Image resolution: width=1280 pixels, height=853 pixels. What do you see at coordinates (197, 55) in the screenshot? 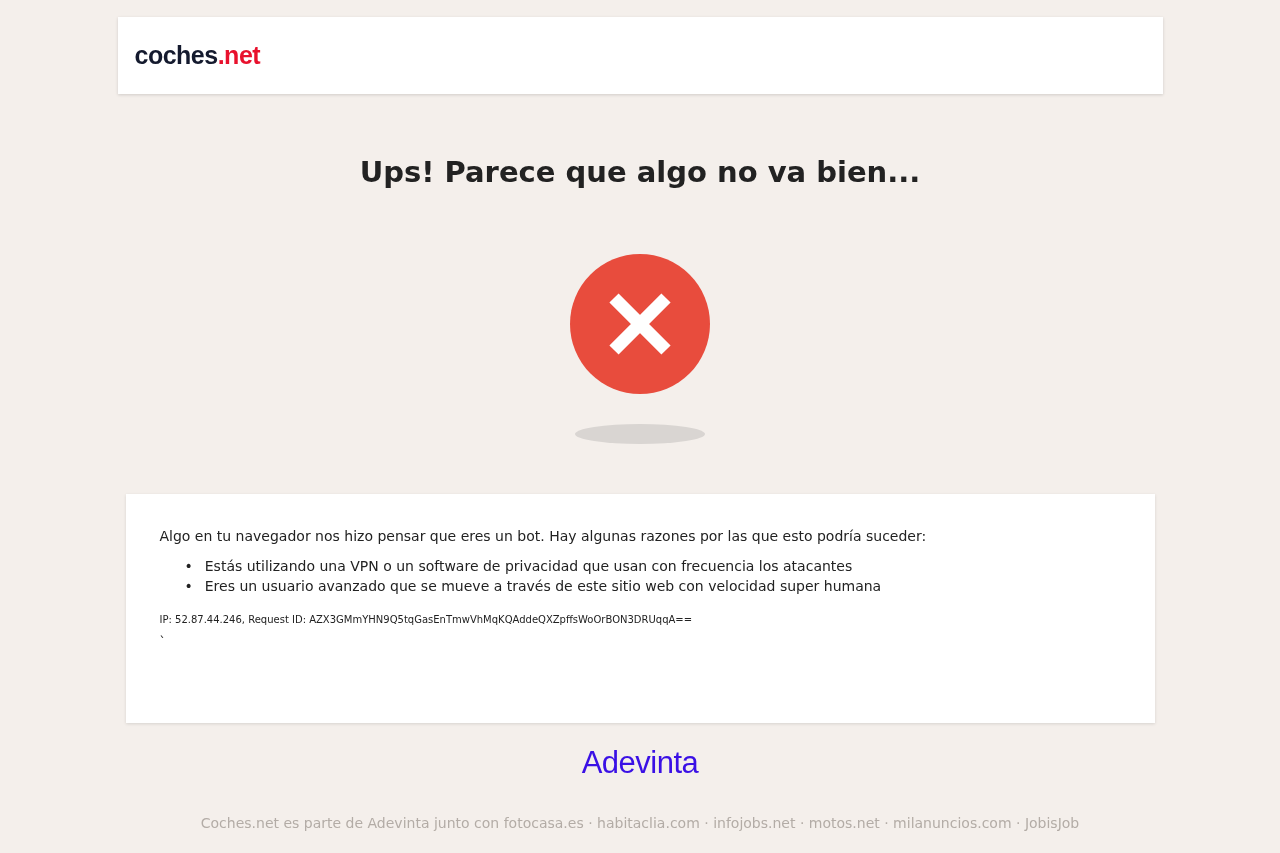
I see `site-logo: coches.net` at bounding box center [197, 55].